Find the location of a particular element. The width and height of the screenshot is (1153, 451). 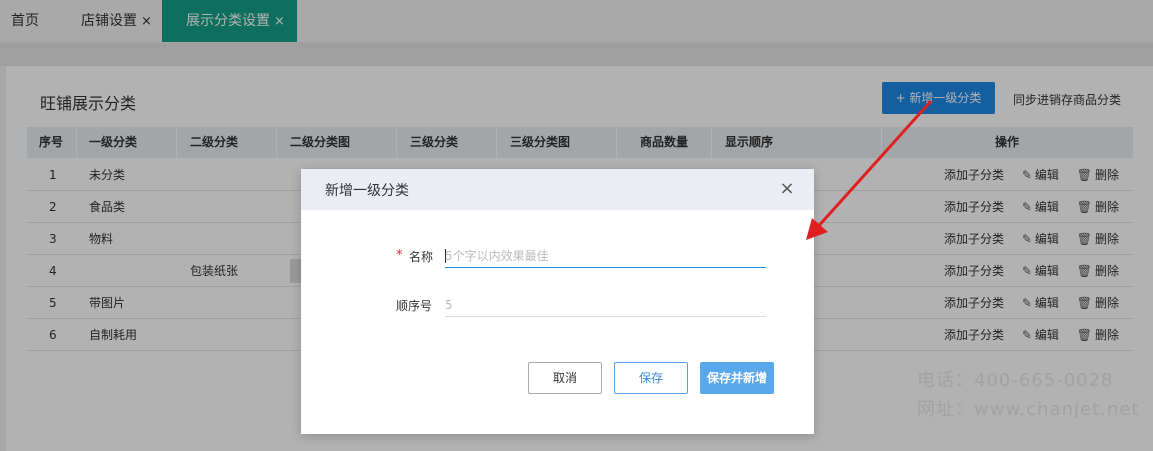

dialog-header: 新增一级分类 × is located at coordinates (557, 189).